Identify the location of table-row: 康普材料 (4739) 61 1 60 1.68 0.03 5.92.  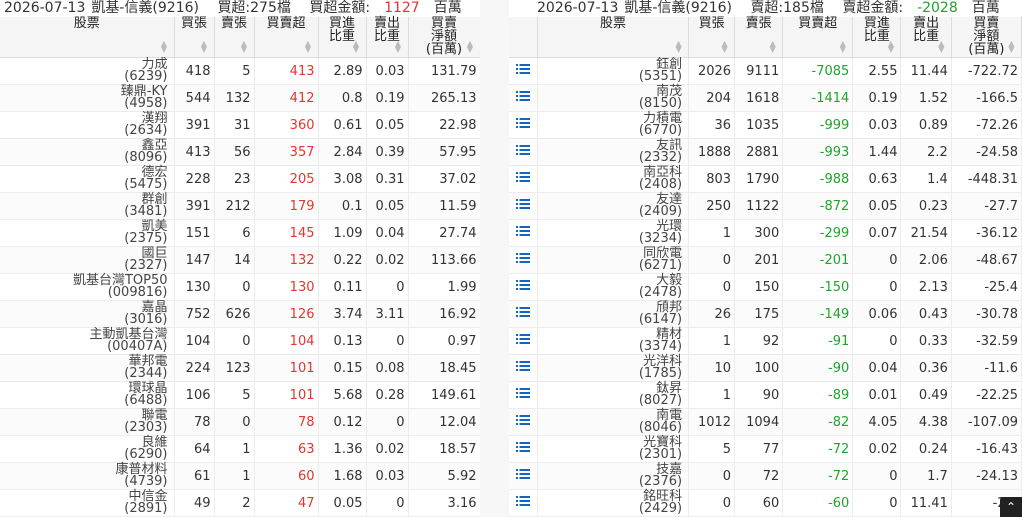
(240, 476).